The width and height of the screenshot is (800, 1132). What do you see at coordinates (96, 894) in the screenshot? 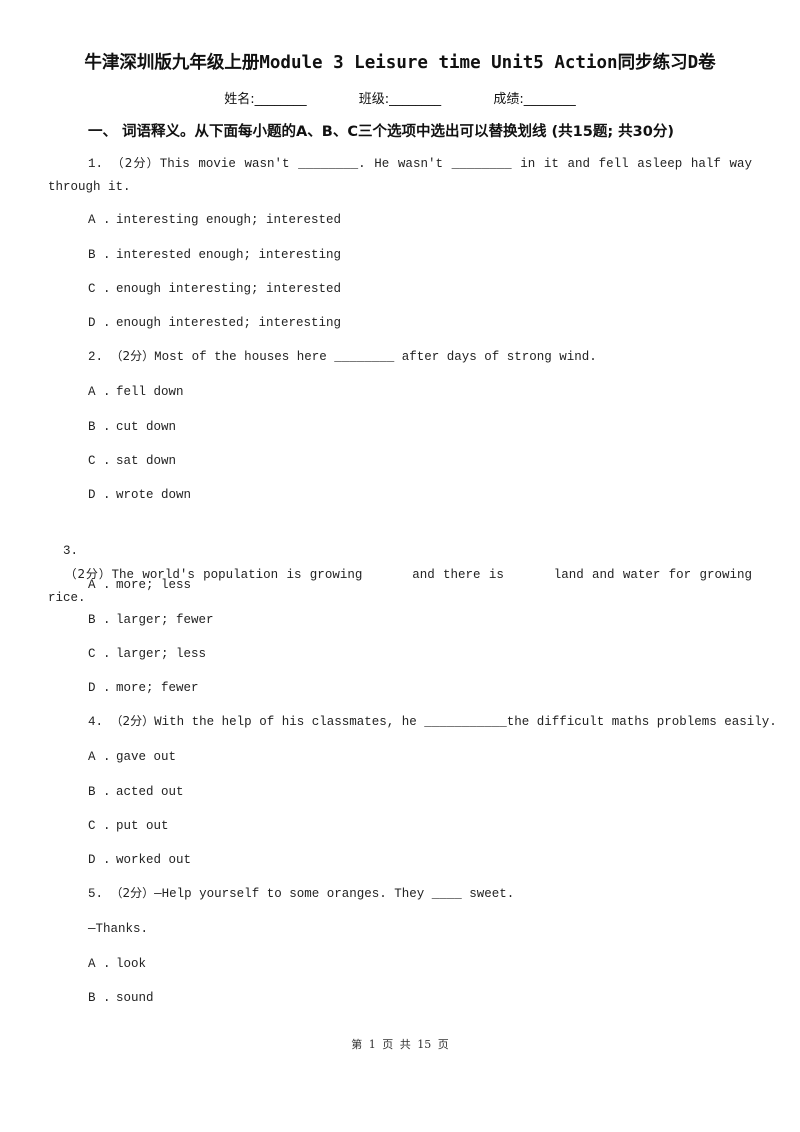
I see `question-number: 5.` at bounding box center [96, 894].